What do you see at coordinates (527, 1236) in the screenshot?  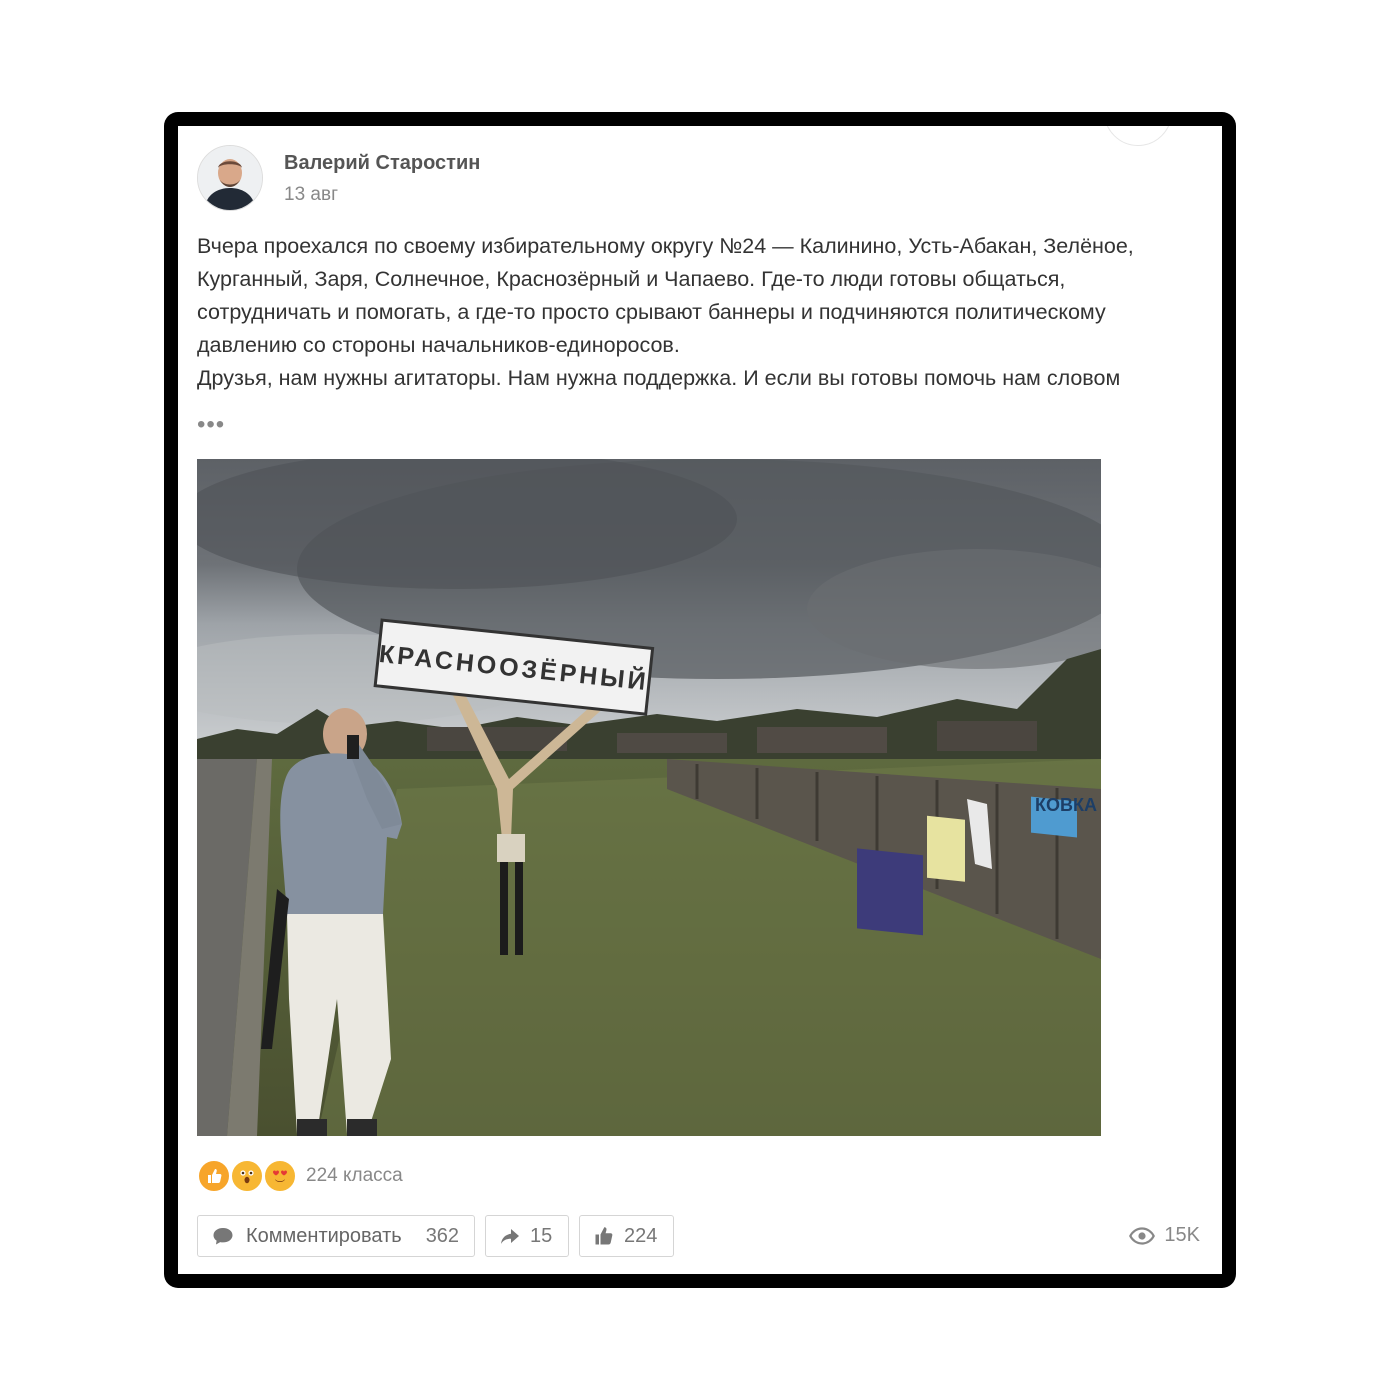 I see `share-button: 15` at bounding box center [527, 1236].